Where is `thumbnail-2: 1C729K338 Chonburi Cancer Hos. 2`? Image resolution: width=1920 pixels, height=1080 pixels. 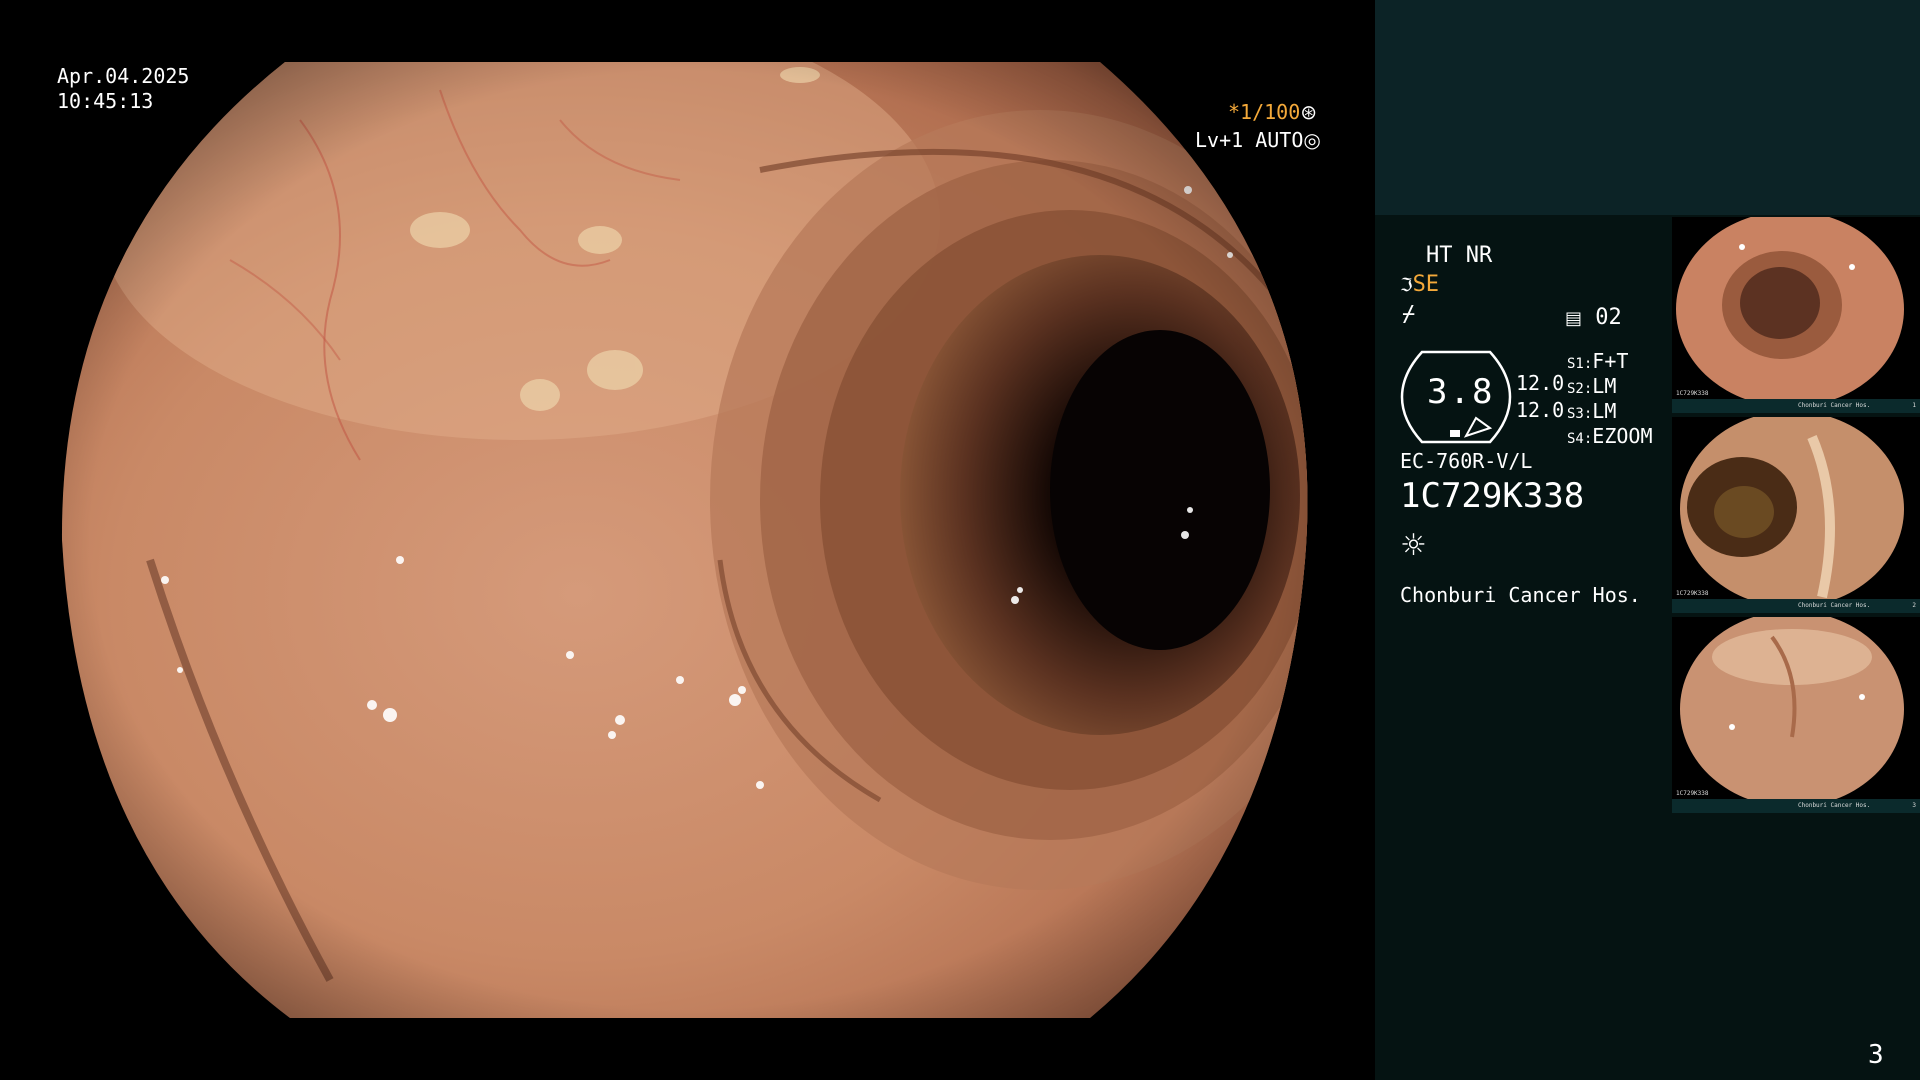 thumbnail-2: 1C729K338 Chonburi Cancer Hos. 2 is located at coordinates (1796, 515).